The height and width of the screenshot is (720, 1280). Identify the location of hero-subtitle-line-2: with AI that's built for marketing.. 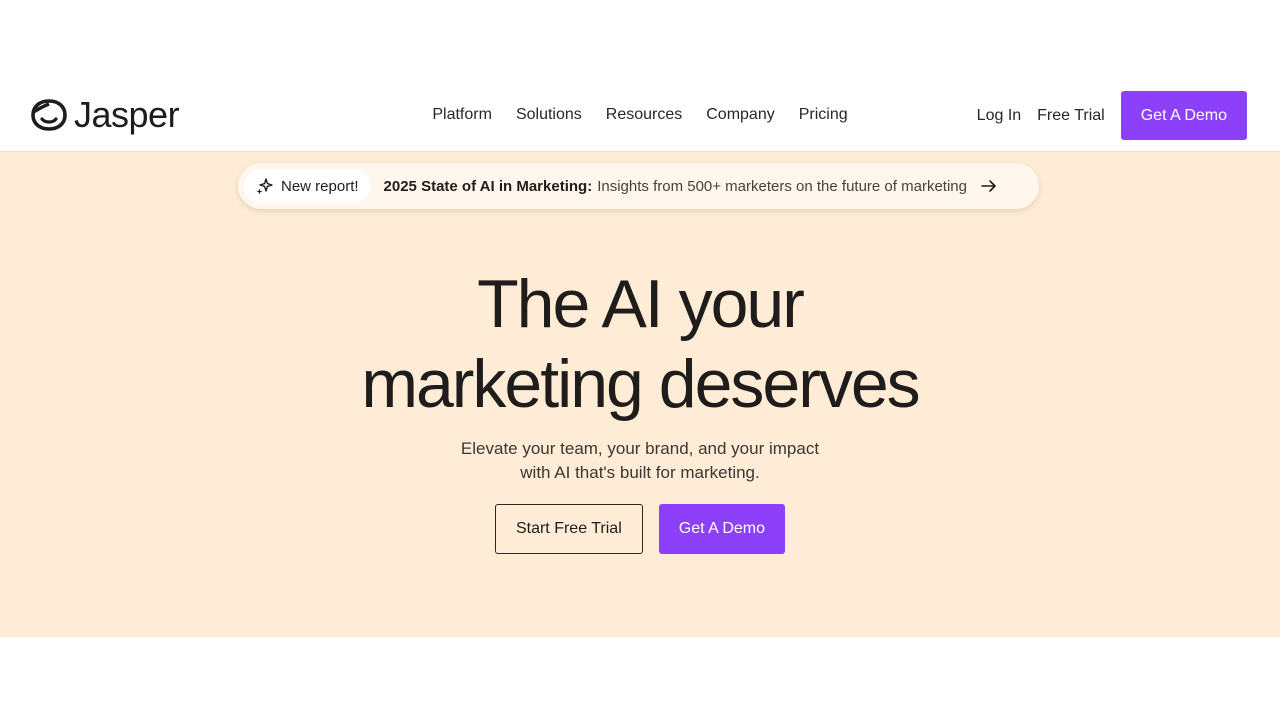
(640, 472).